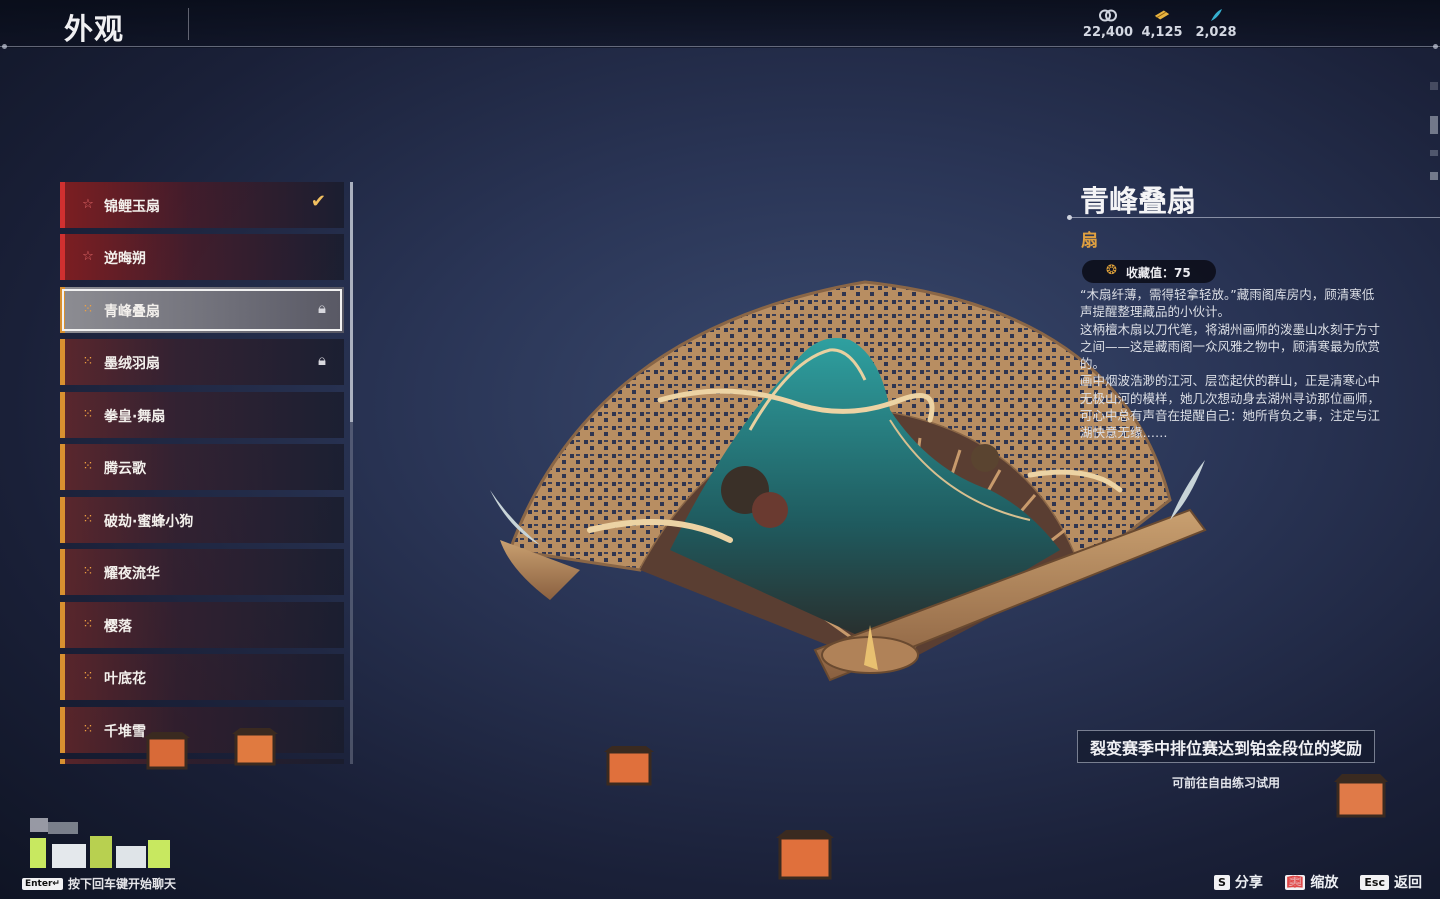 This screenshot has height=899, width=1440. What do you see at coordinates (1391, 882) in the screenshot?
I see `back-button: Esc 返回` at bounding box center [1391, 882].